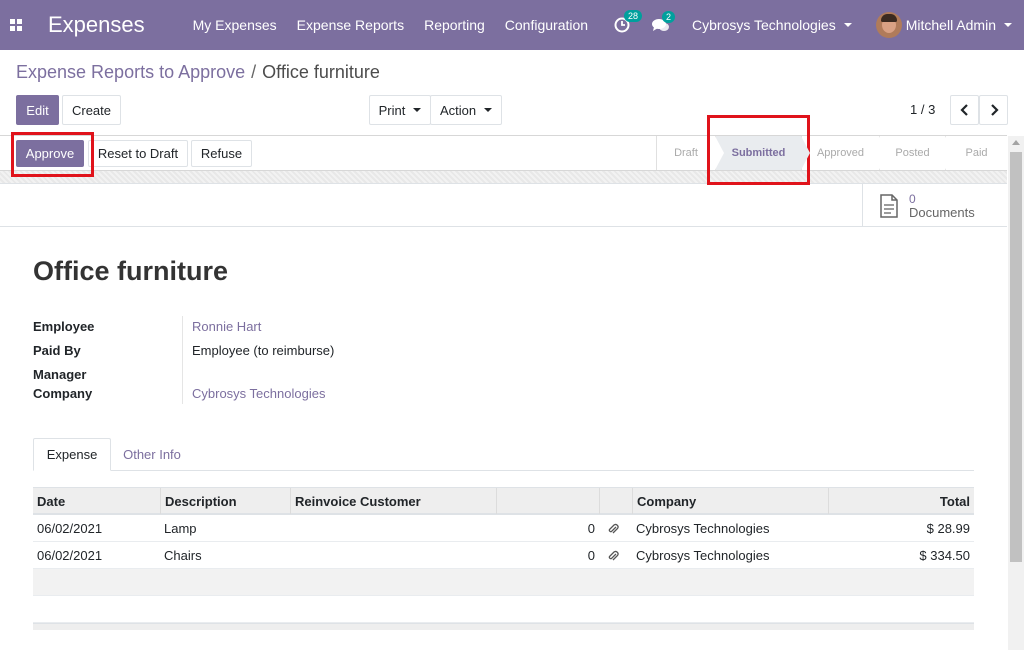 This screenshot has width=1024, height=650. I want to click on column-header-description: Description, so click(225, 501).